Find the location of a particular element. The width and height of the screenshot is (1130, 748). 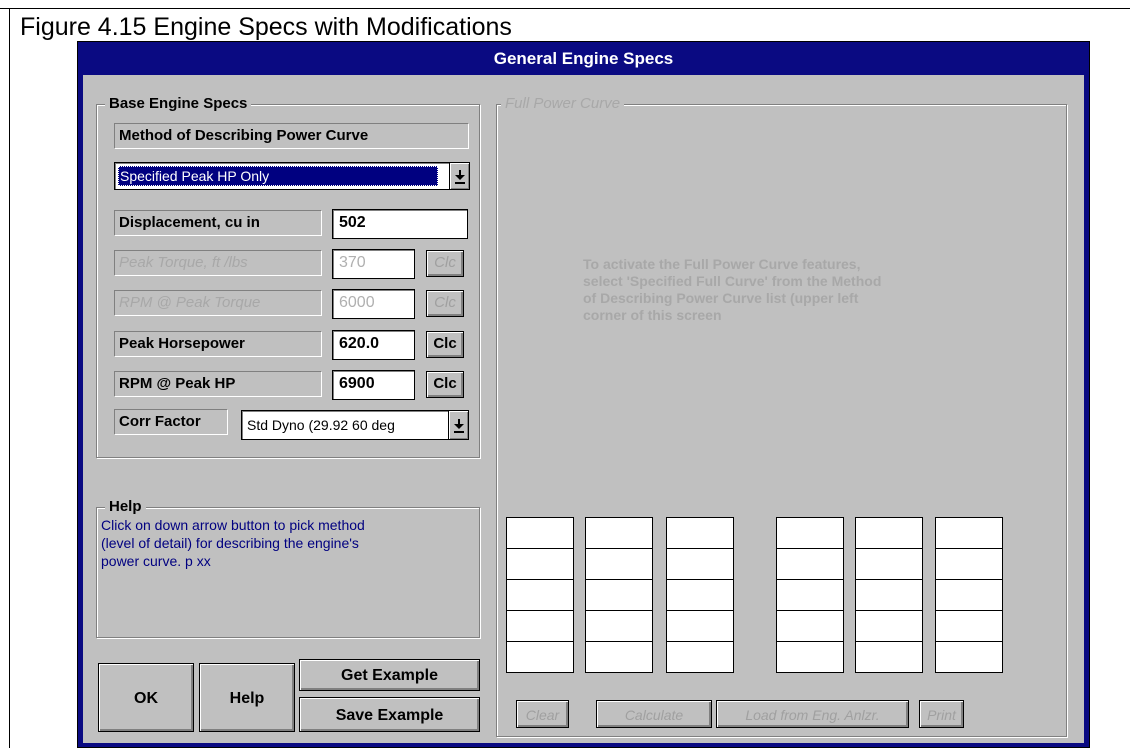

corr-factor-dropdown-button is located at coordinates (458, 425).